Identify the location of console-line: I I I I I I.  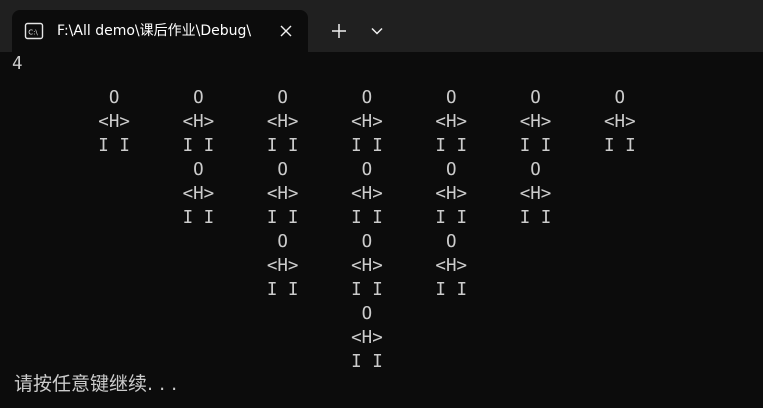
(241, 290).